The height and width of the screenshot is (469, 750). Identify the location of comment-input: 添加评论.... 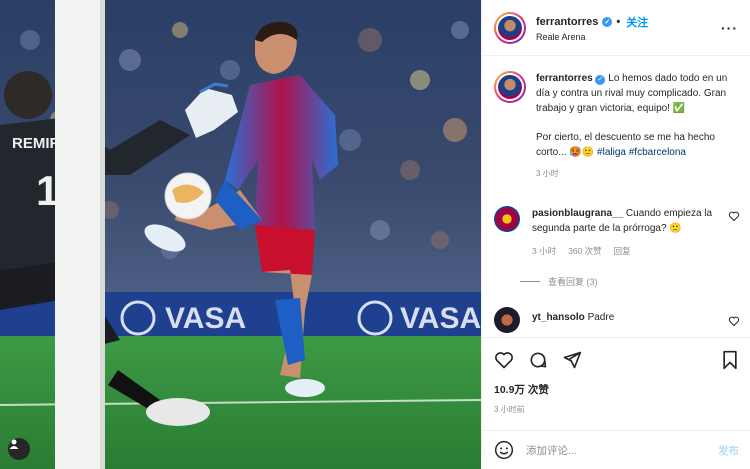
(622, 450).